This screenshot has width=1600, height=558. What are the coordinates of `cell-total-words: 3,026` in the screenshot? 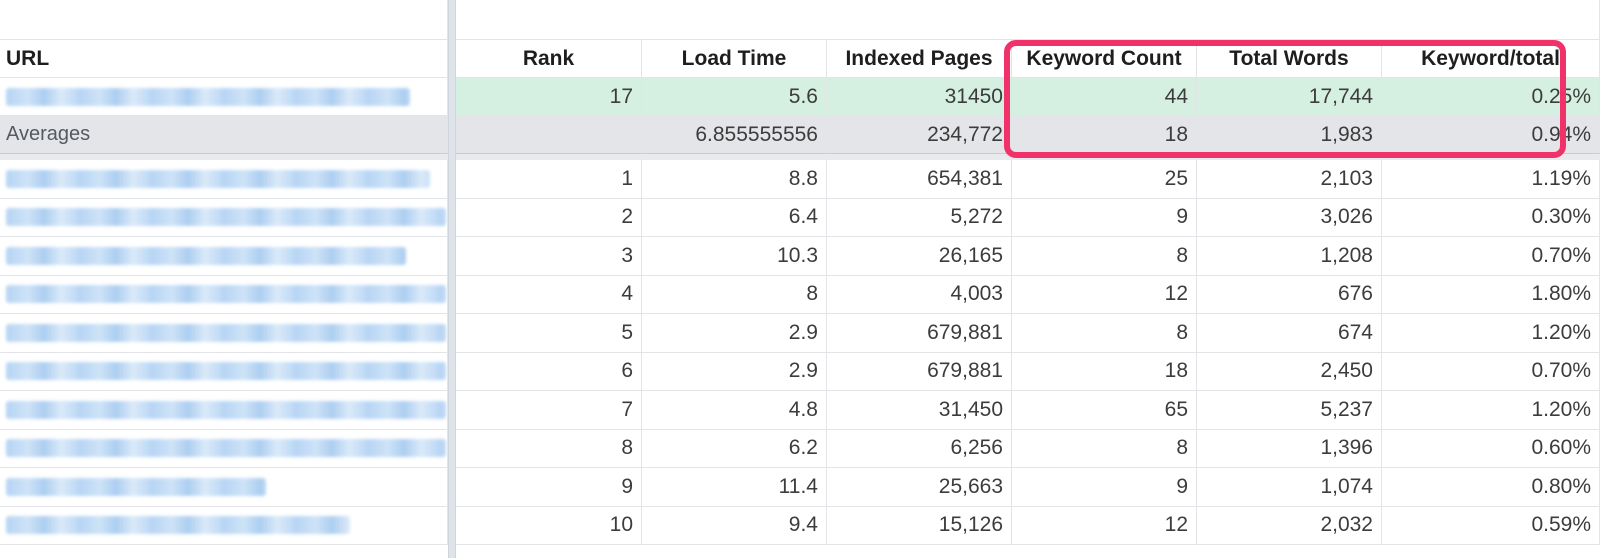 It's located at (1289, 217).